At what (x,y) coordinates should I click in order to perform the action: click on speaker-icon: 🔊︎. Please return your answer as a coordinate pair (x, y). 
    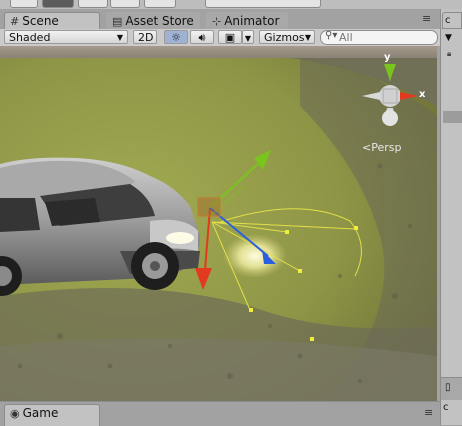
    Looking at the image, I should click on (202, 37).